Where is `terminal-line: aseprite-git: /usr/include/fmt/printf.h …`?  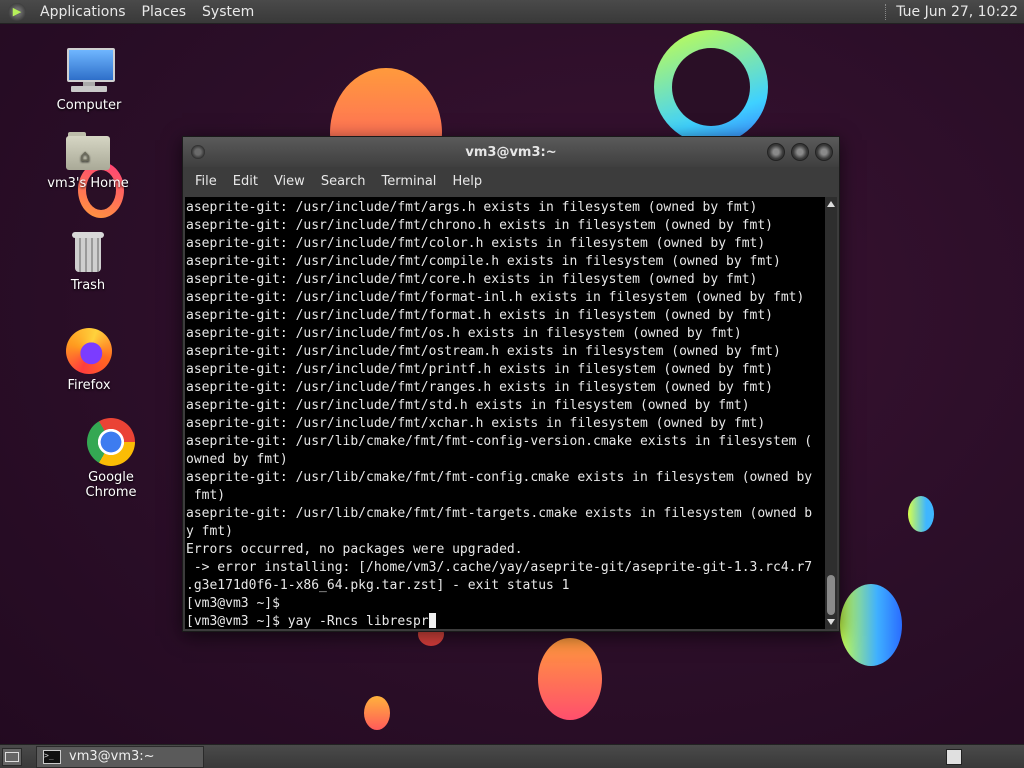 terminal-line: aseprite-git: /usr/include/fmt/printf.h … is located at coordinates (479, 369).